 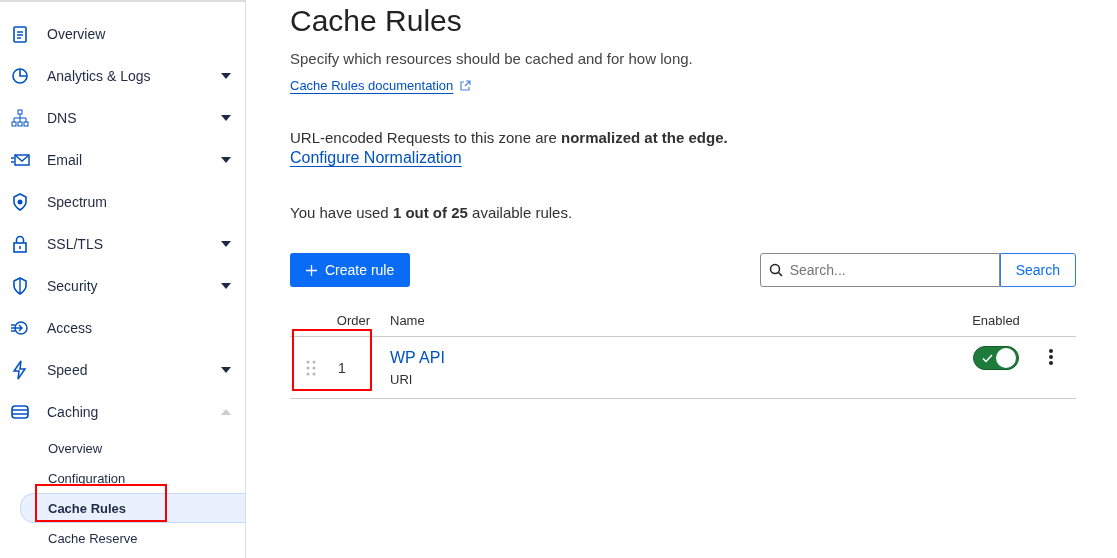 What do you see at coordinates (20, 328) in the screenshot?
I see `enter-icon` at bounding box center [20, 328].